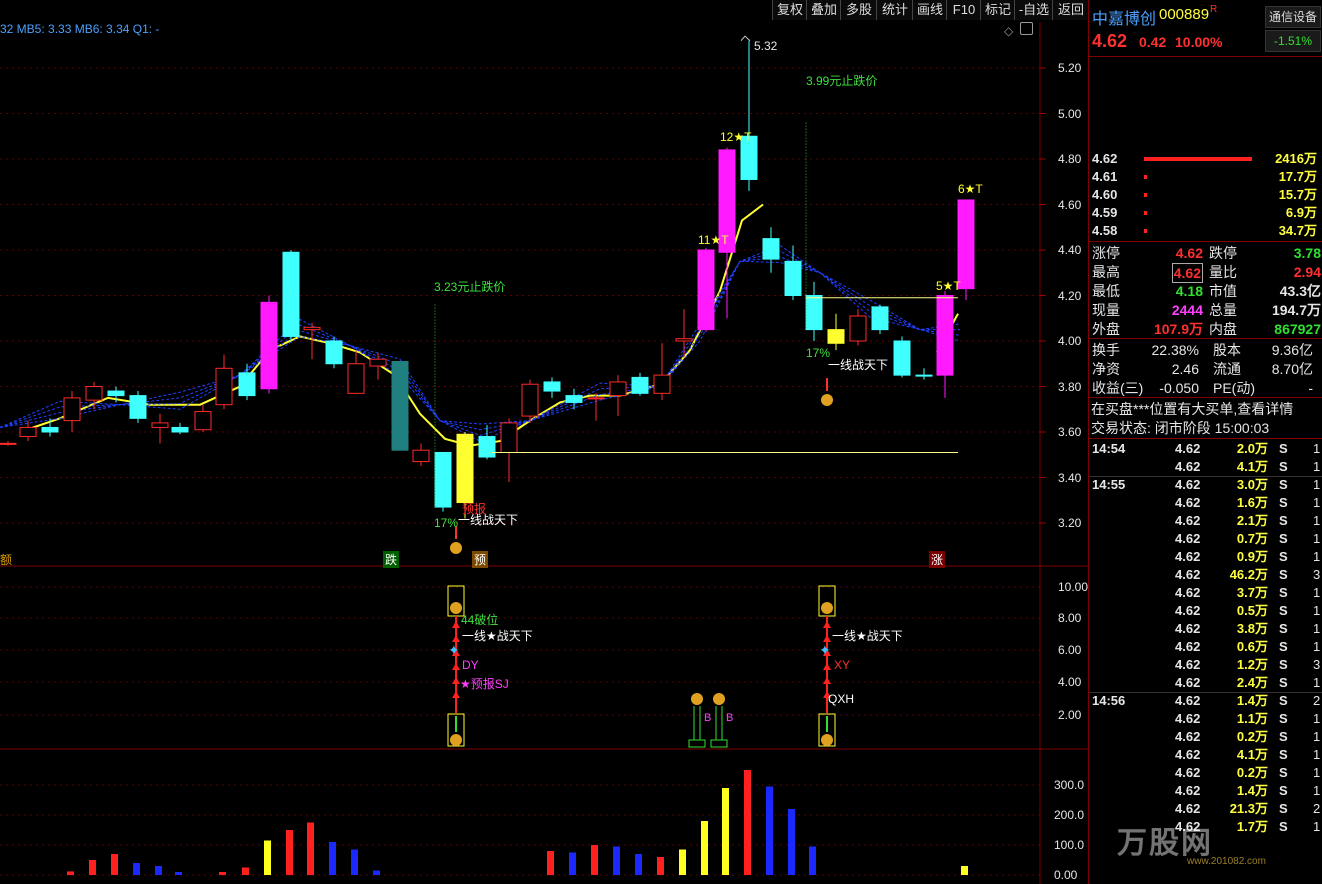 The width and height of the screenshot is (1322, 884). Describe the element at coordinates (470, 665) in the screenshot. I see `dy-label: DY` at that location.